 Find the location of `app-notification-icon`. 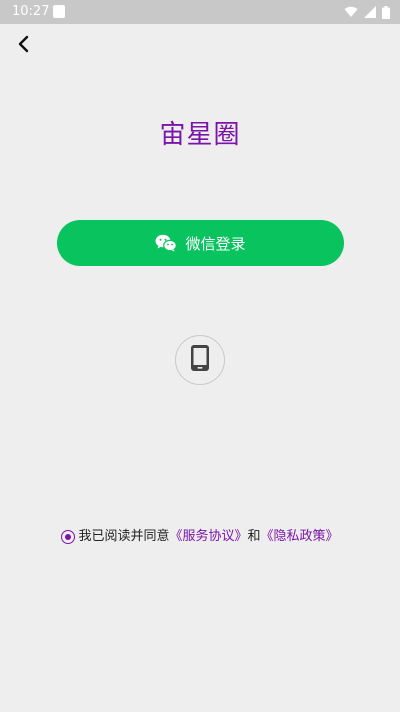

app-notification-icon is located at coordinates (59, 11).